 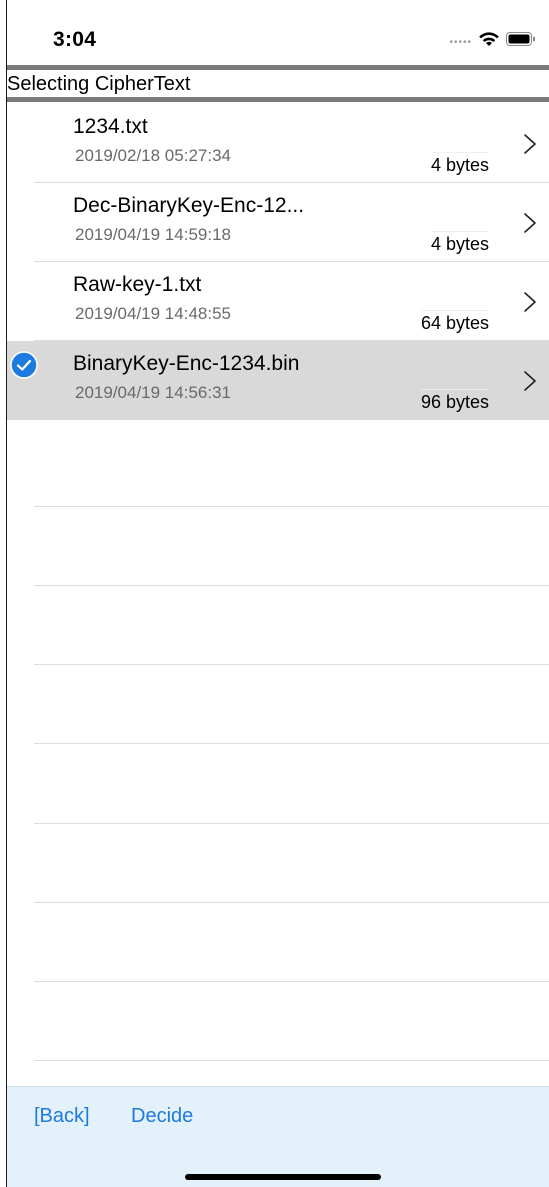 I want to click on status-icons: •••••, so click(x=492, y=39).